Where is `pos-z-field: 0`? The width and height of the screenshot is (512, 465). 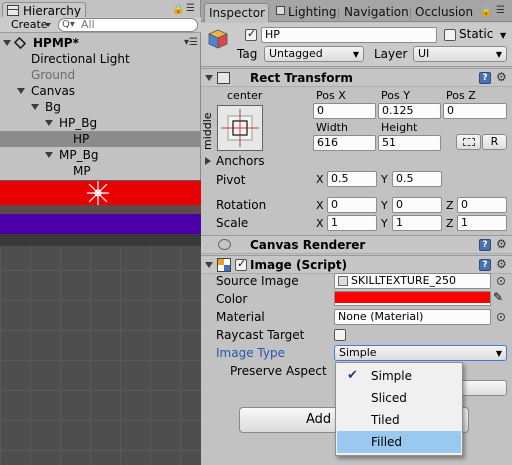
pos-z-field: 0 is located at coordinates (475, 111).